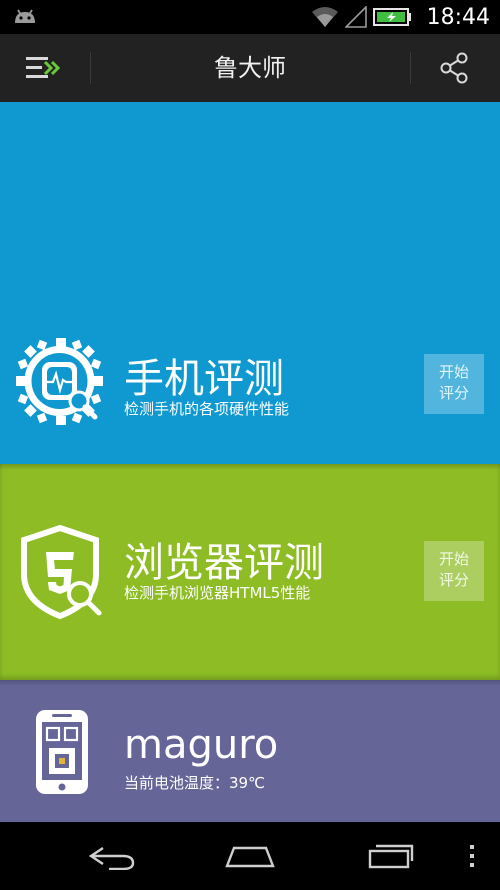 This screenshot has width=500, height=890. Describe the element at coordinates (25, 16) in the screenshot. I see `android-icon` at that location.